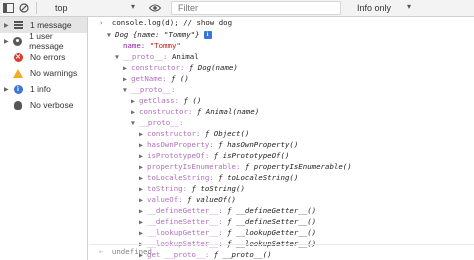 Image resolution: width=474 pixels, height=260 pixels. What do you see at coordinates (194, 166) in the screenshot?
I see `property-key: propertyIsEnumerable:` at bounding box center [194, 166].